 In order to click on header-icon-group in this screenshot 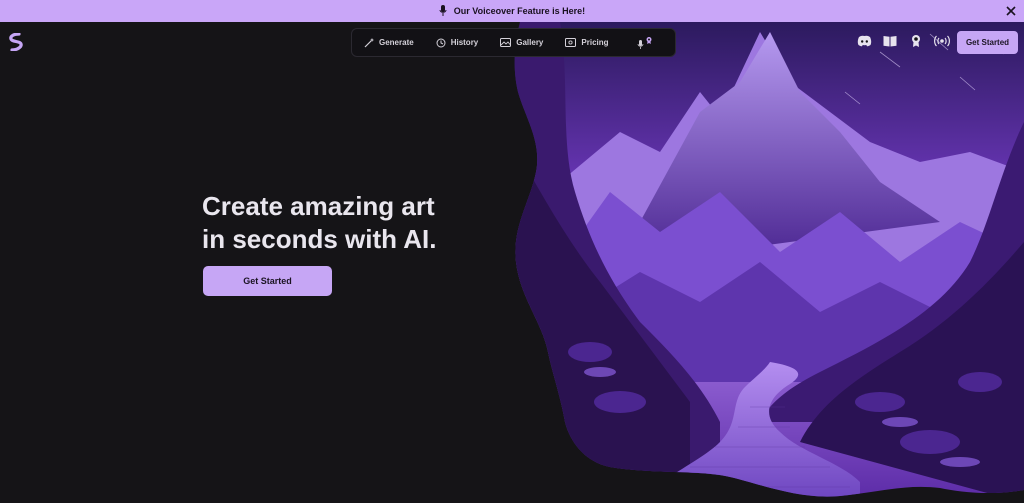, I will do `click(903, 41)`.